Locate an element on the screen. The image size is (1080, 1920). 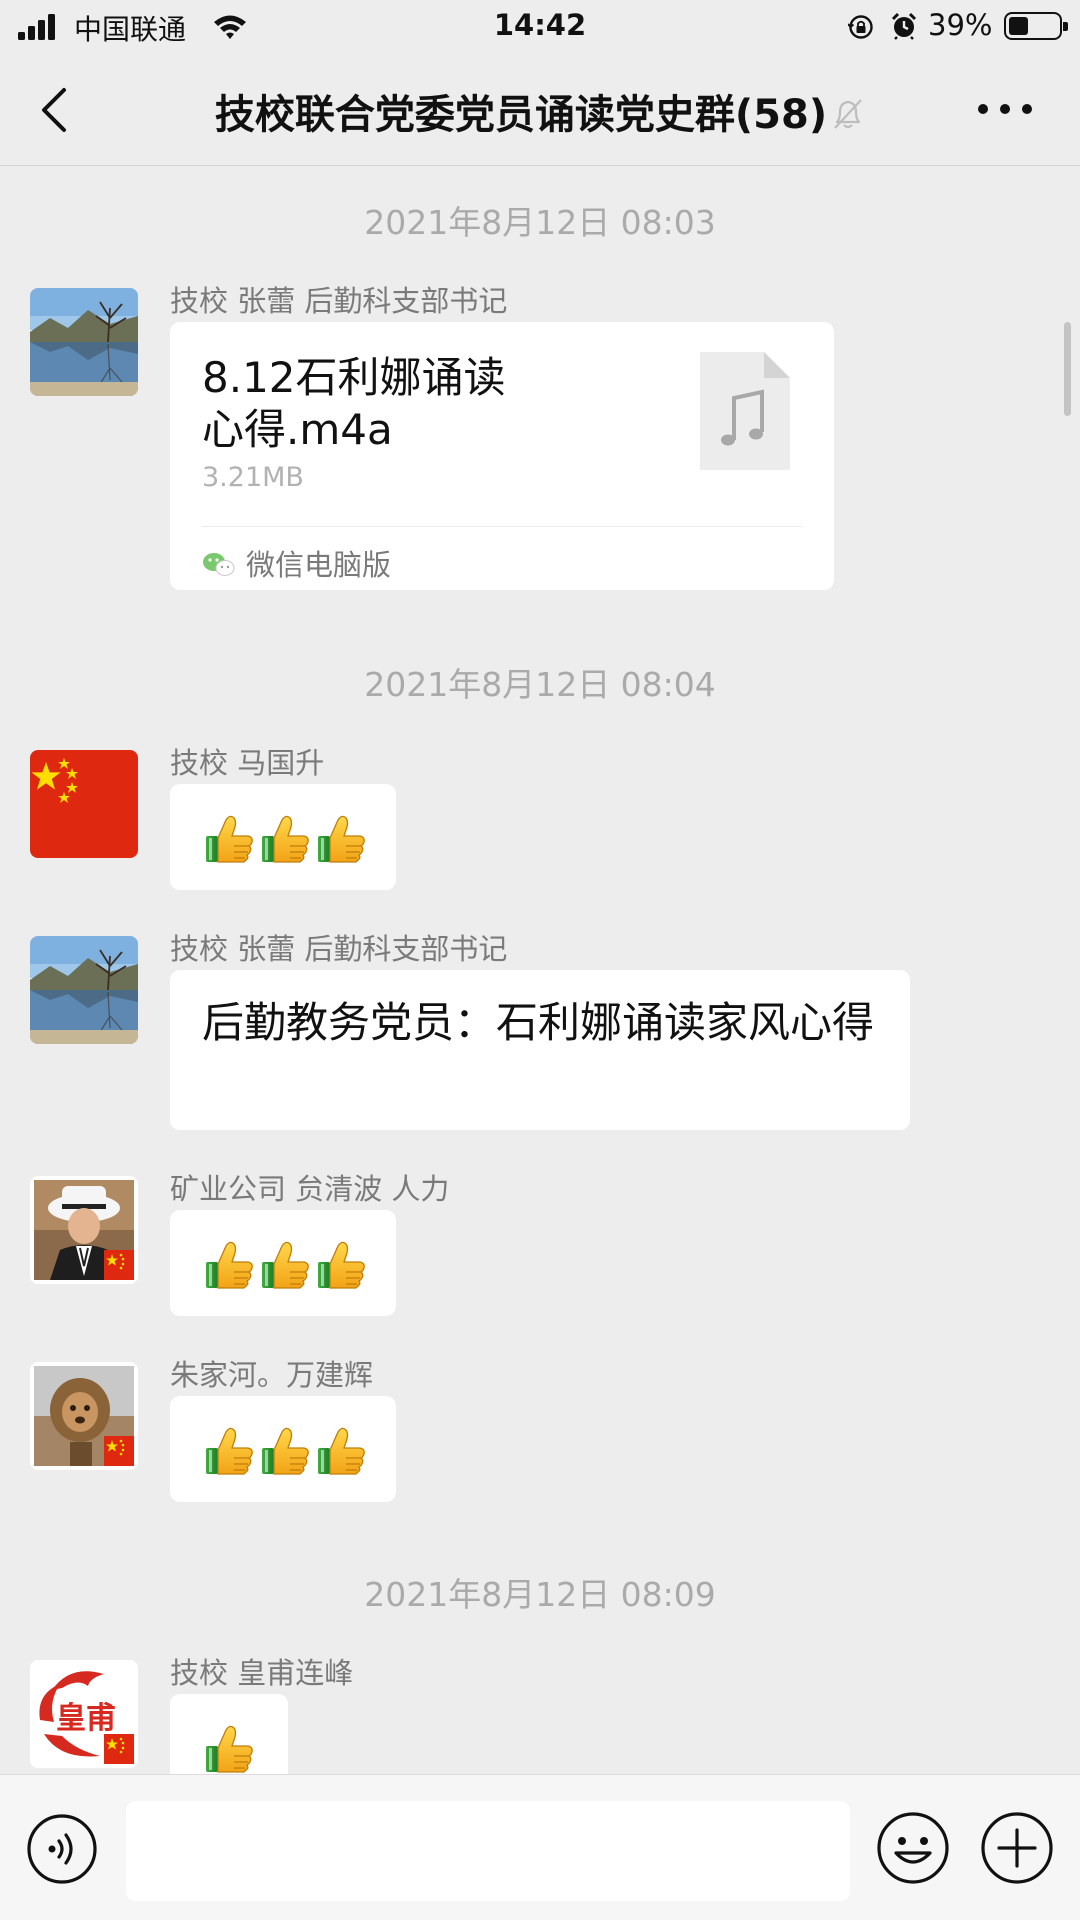
logo-text: 皇甫 is located at coordinates (86, 1718).